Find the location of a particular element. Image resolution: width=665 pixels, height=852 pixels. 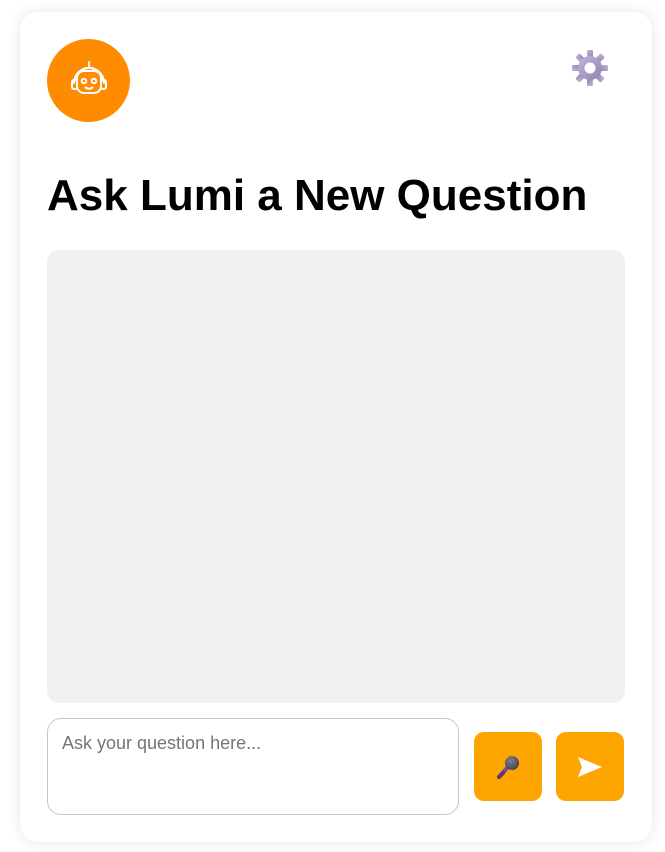

settings-button is located at coordinates (590, 68).